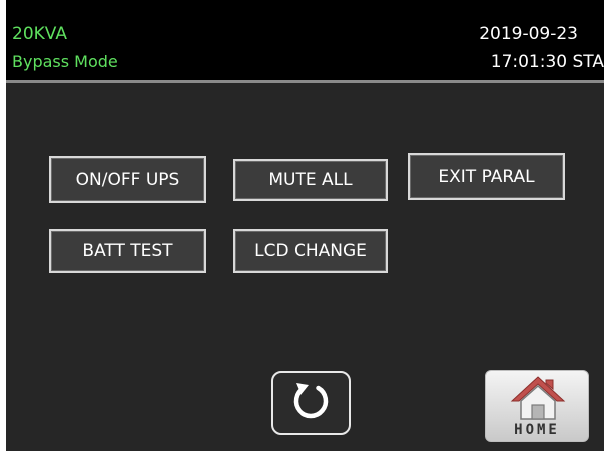 This screenshot has height=459, width=604. Describe the element at coordinates (528, 34) in the screenshot. I see `date-display: 2019-09-23` at that location.